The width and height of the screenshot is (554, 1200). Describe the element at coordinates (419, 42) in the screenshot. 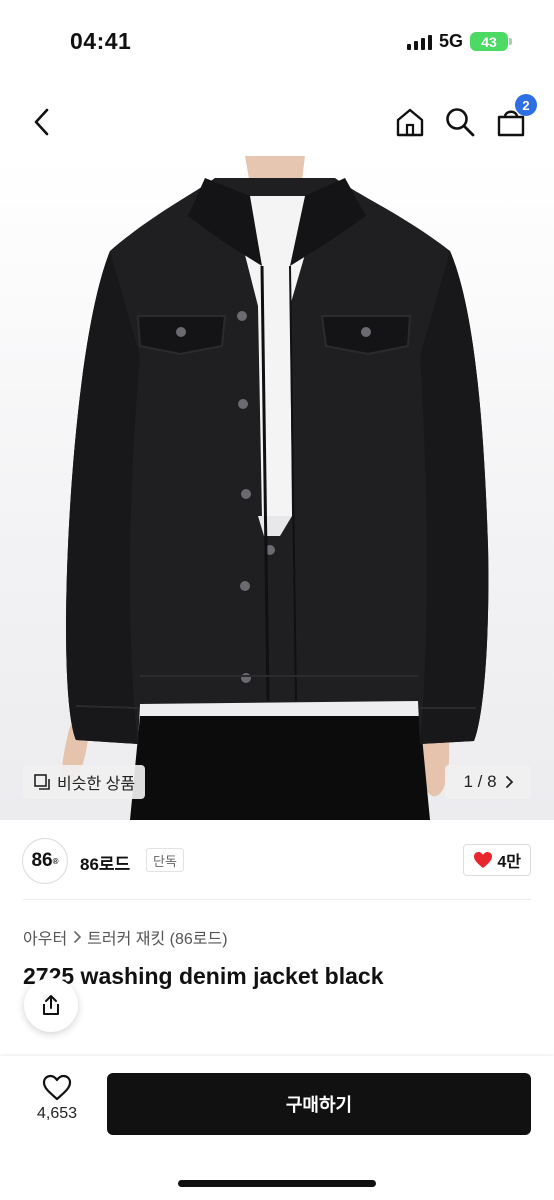

I see `signal-icon` at that location.